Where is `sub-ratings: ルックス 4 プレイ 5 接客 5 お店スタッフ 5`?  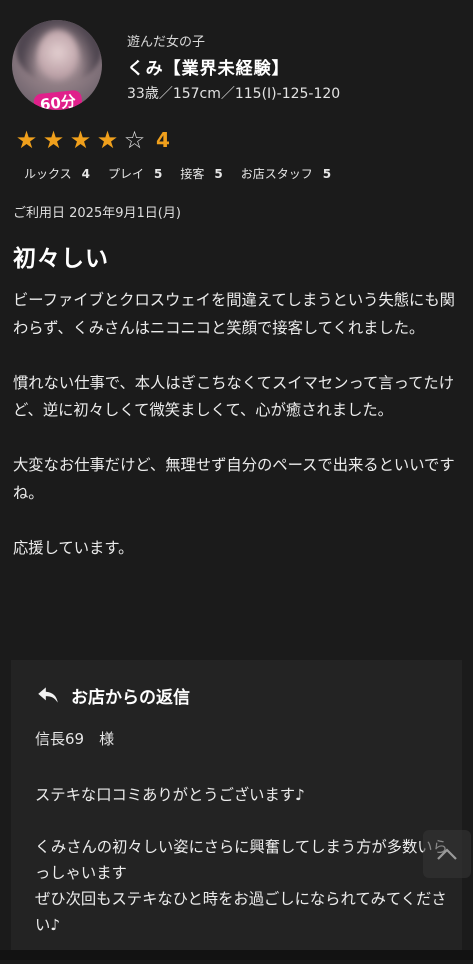
sub-ratings: ルックス 4 プレイ 5 接客 5 お店スタッフ 5 is located at coordinates (186, 173).